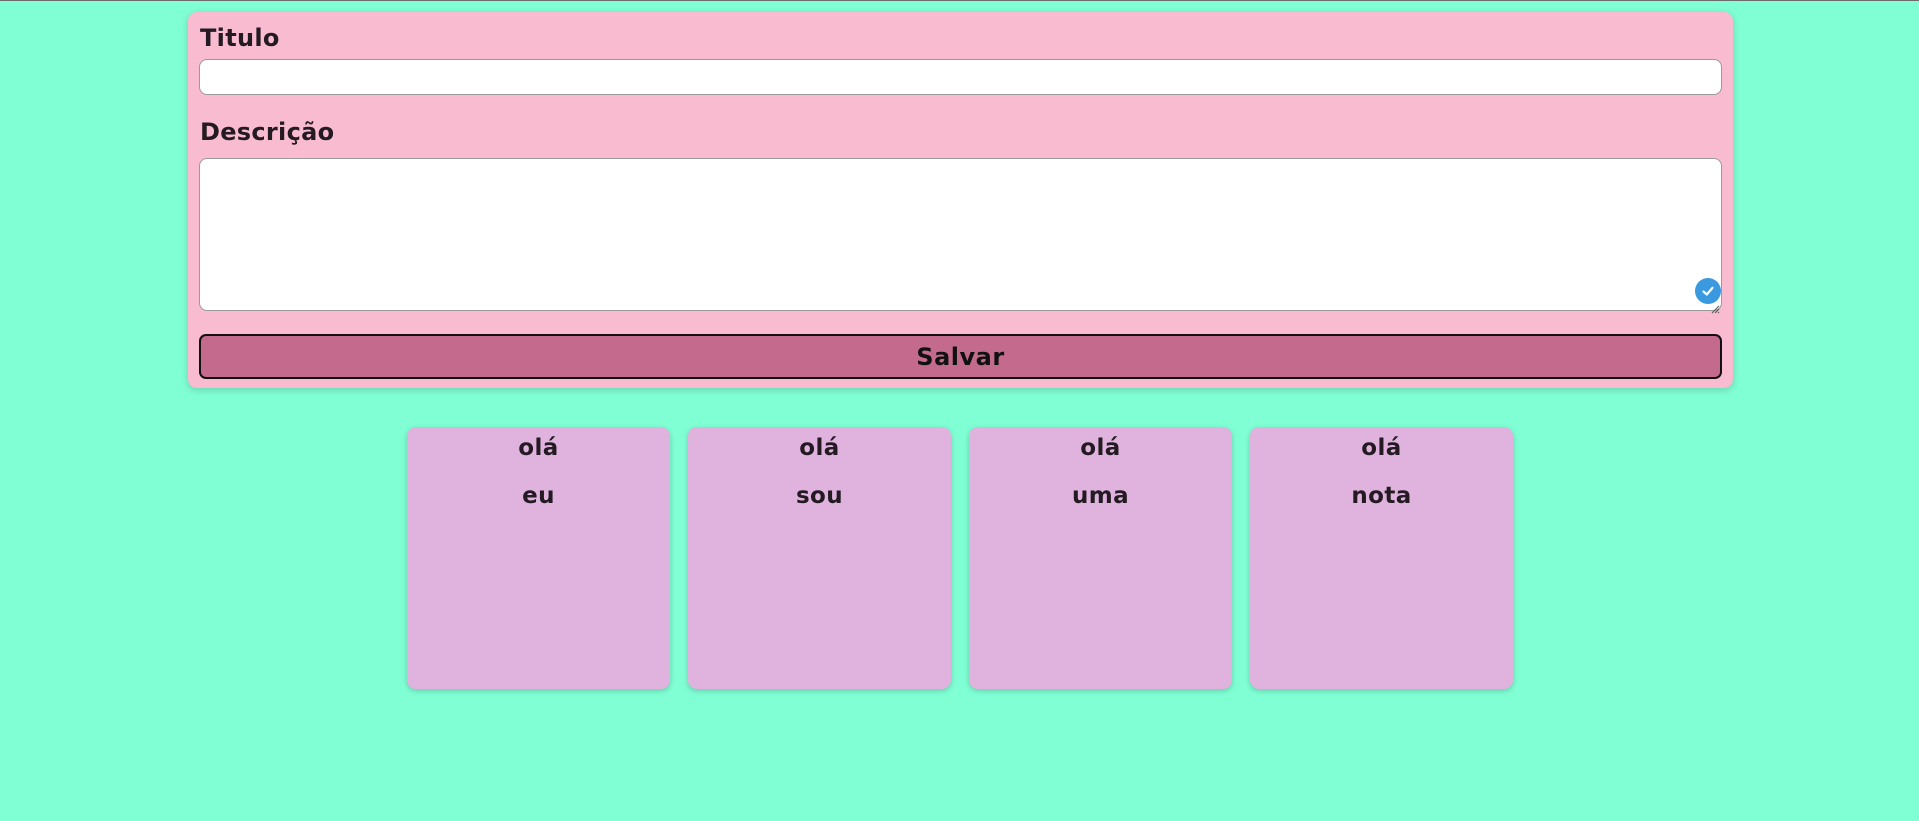 Image resolution: width=1919 pixels, height=821 pixels. What do you see at coordinates (1381, 496) in the screenshot?
I see `note-description: nota` at bounding box center [1381, 496].